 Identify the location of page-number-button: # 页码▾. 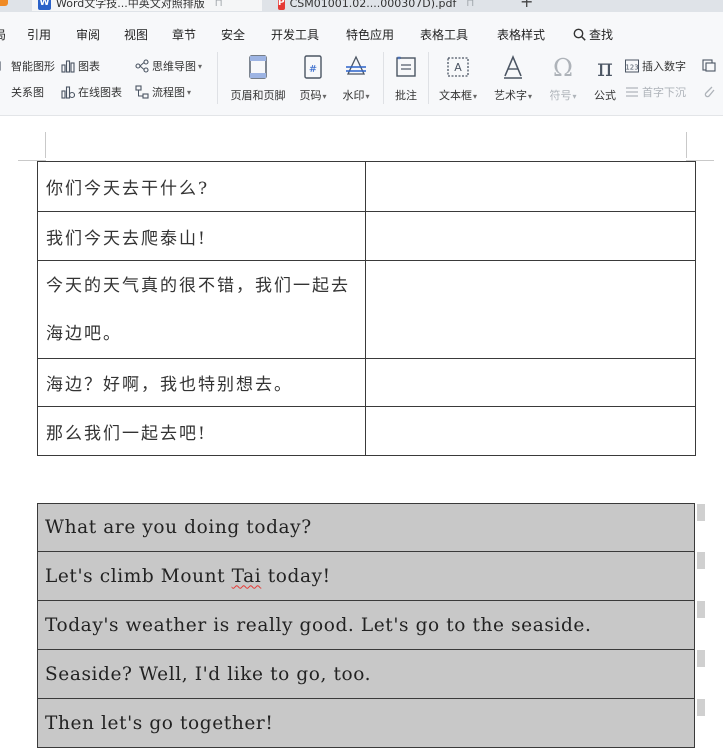
(313, 78).